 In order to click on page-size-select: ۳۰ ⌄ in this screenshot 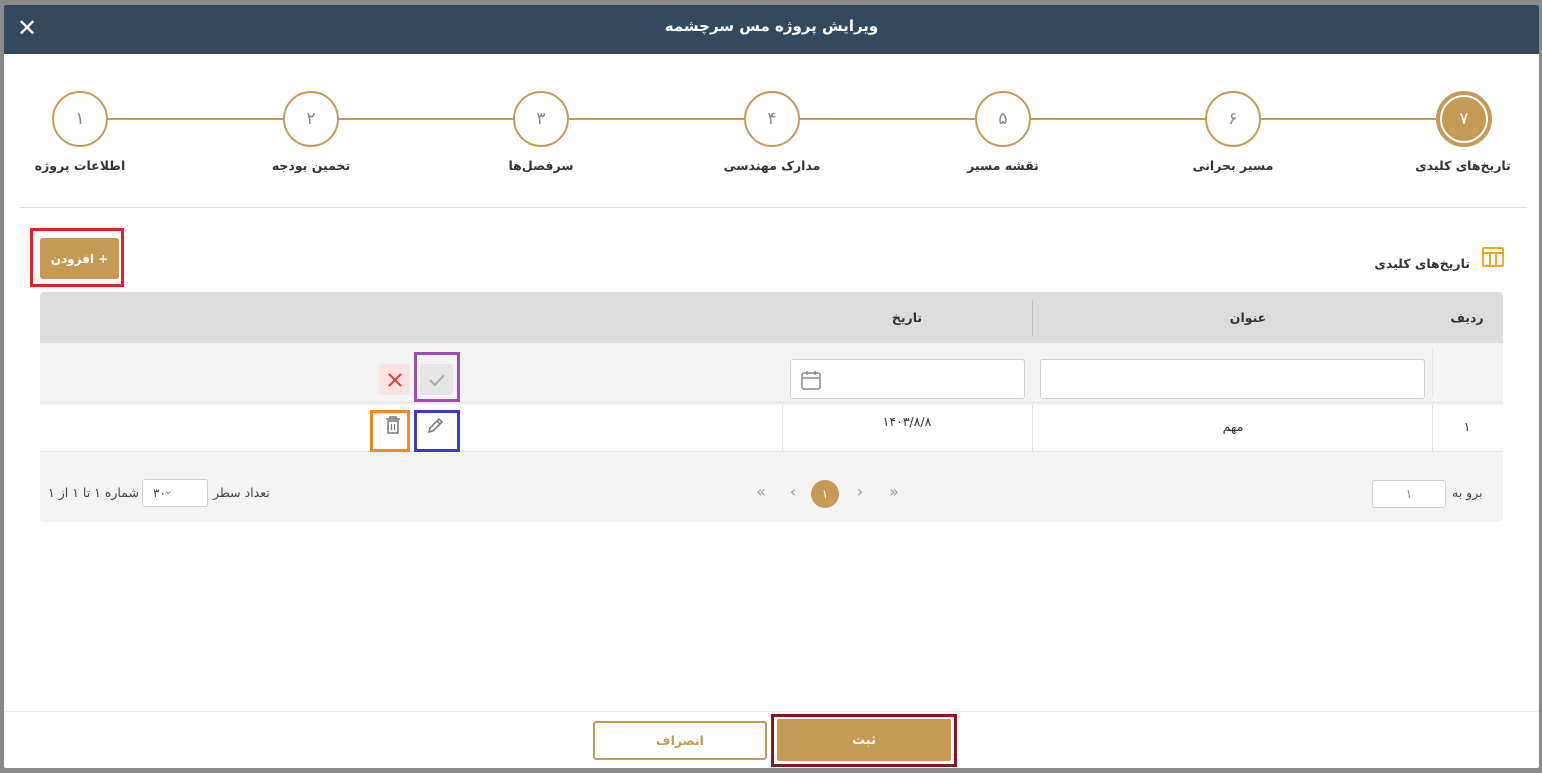, I will do `click(175, 493)`.